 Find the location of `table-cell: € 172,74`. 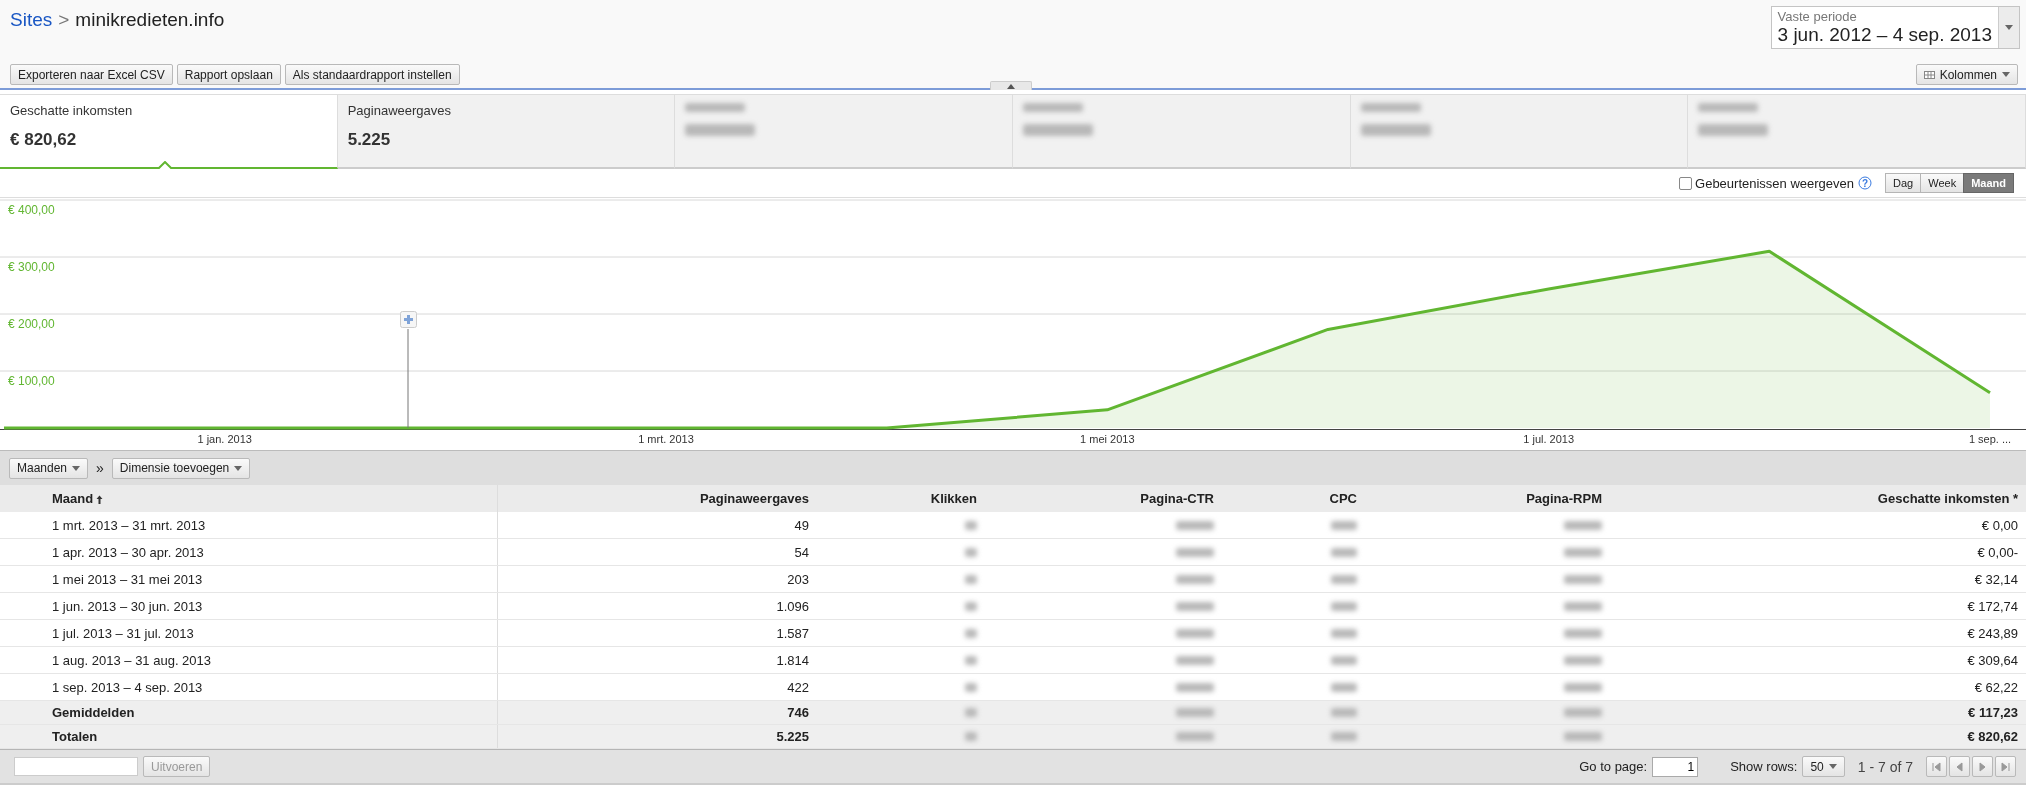

table-cell: € 172,74 is located at coordinates (1992, 606).